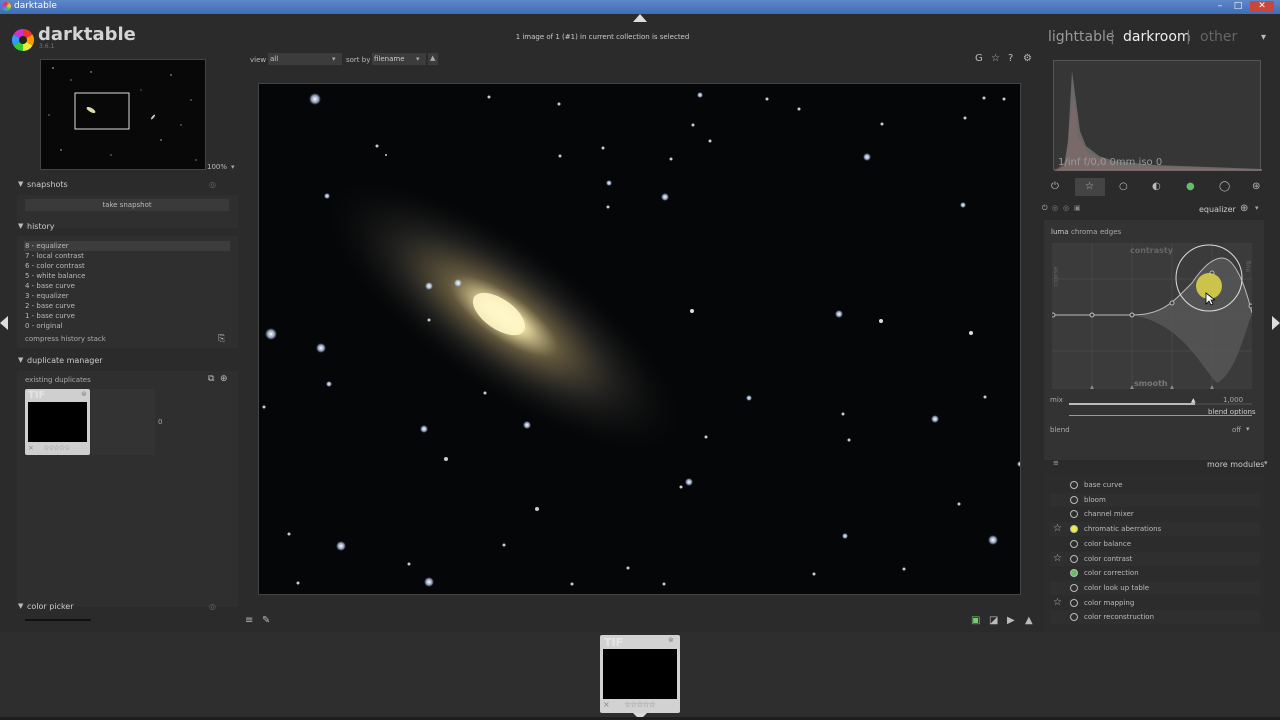 The width and height of the screenshot is (1280, 720). What do you see at coordinates (65, 360) in the screenshot?
I see `duplicate-manager-title: duplicate manager` at bounding box center [65, 360].